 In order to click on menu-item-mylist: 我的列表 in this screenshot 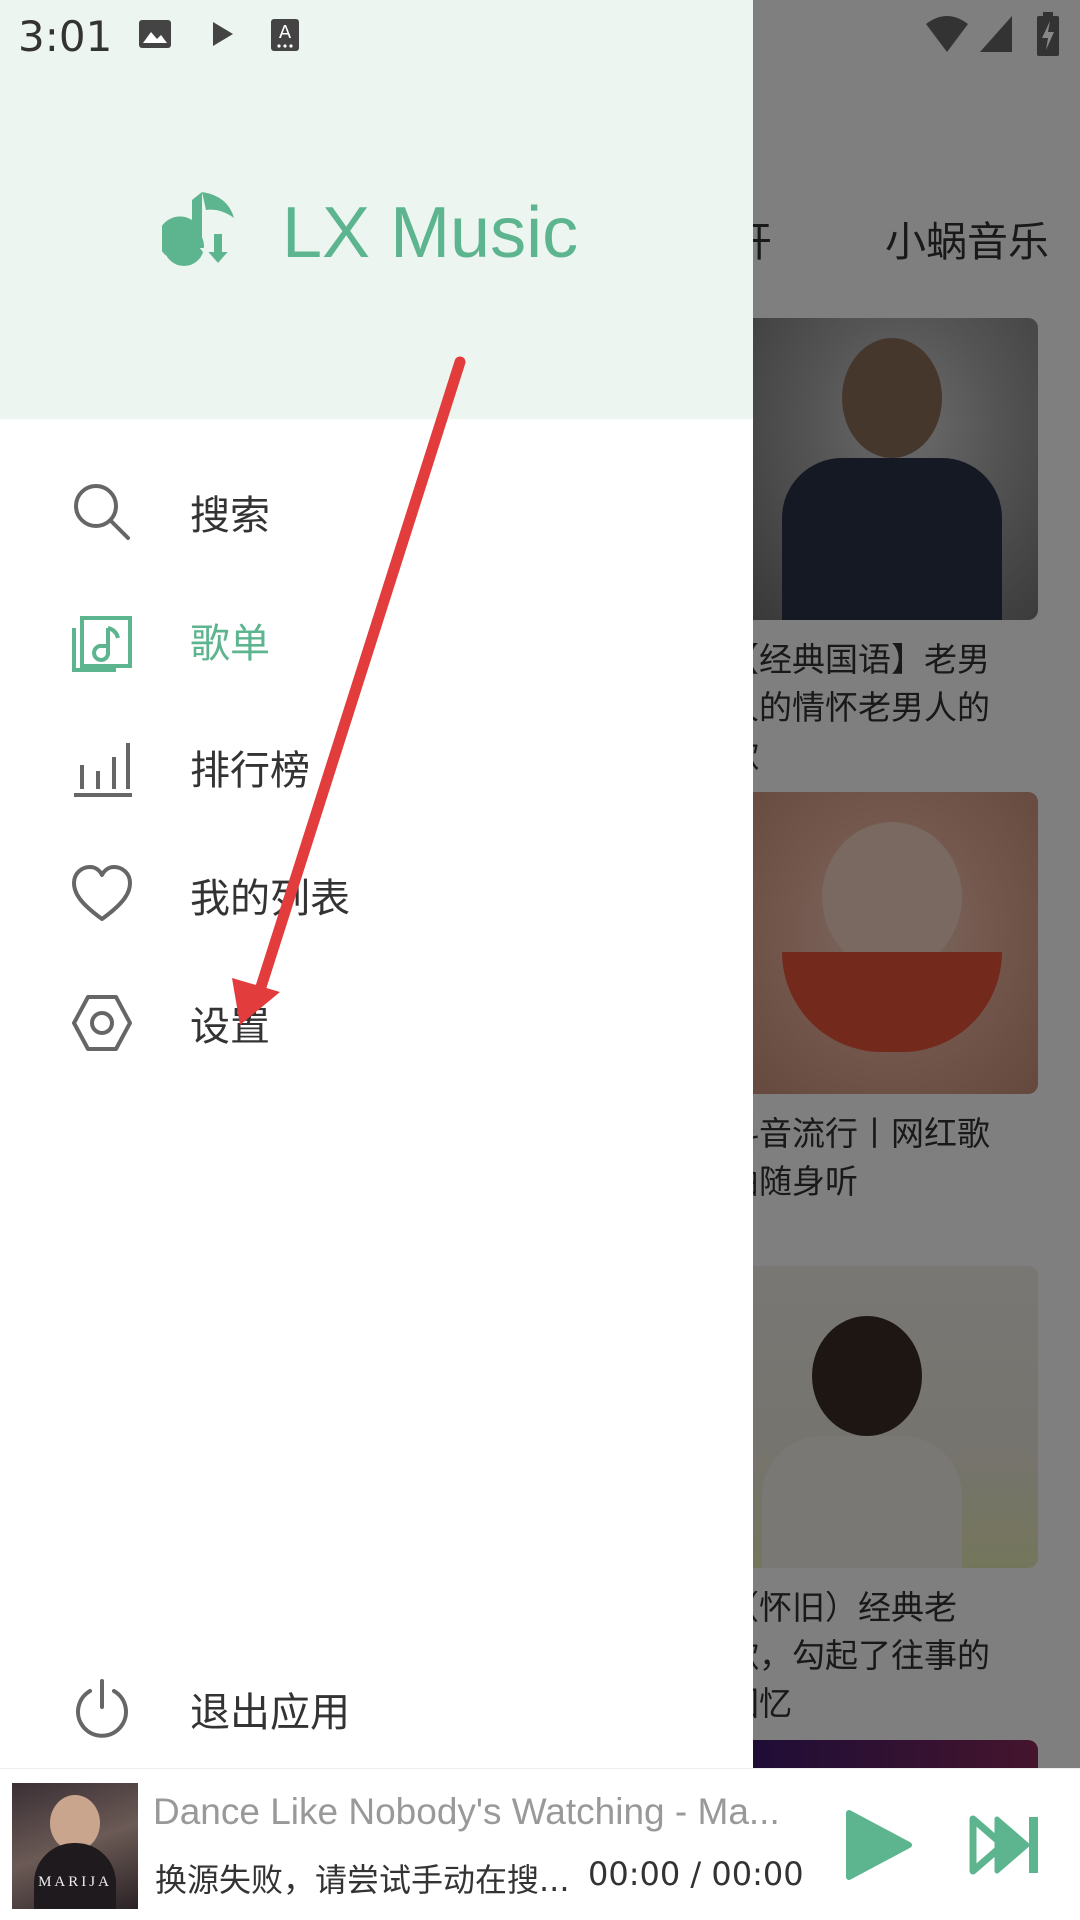, I will do `click(376, 893)`.